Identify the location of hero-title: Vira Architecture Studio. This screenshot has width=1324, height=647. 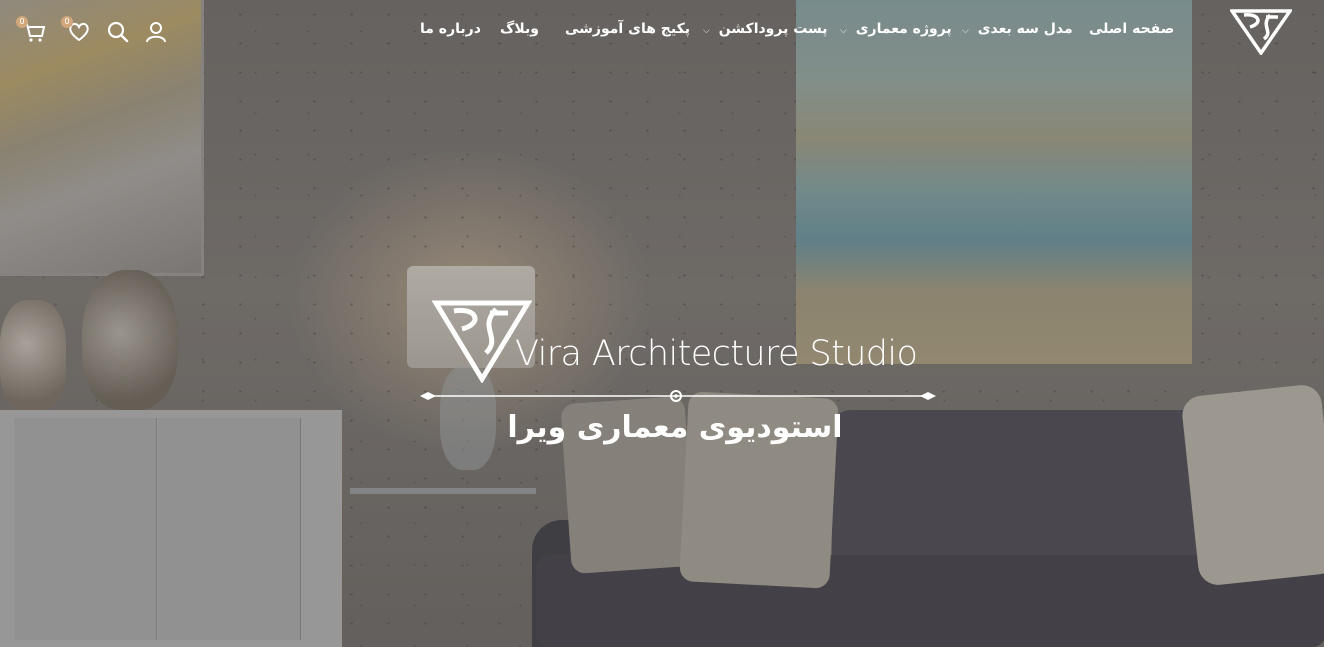
(716, 354).